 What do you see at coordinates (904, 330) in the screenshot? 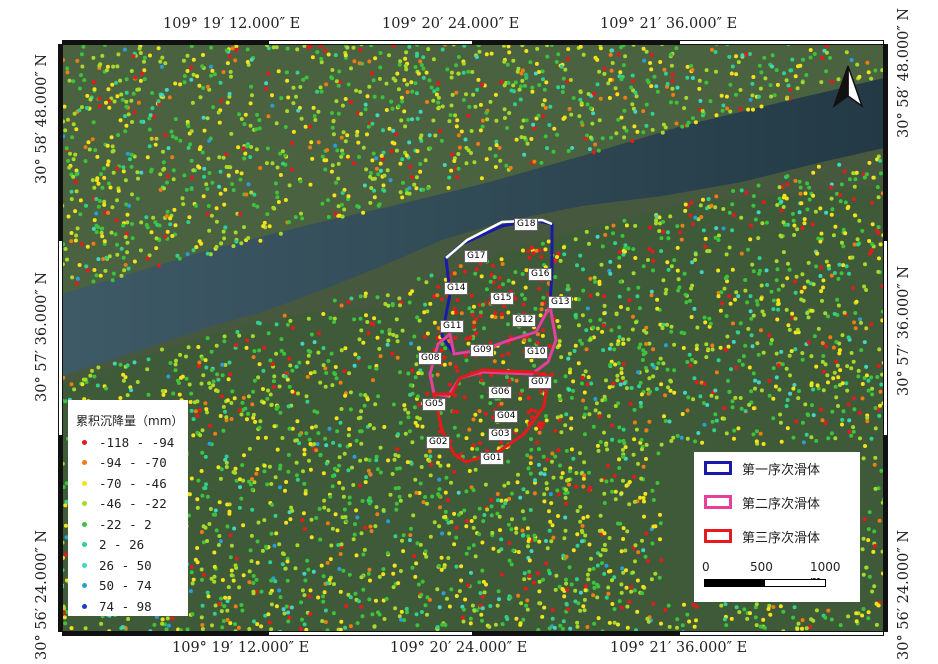
I see `right-coord-2: 30° 57′ 36.000″ N` at bounding box center [904, 330].